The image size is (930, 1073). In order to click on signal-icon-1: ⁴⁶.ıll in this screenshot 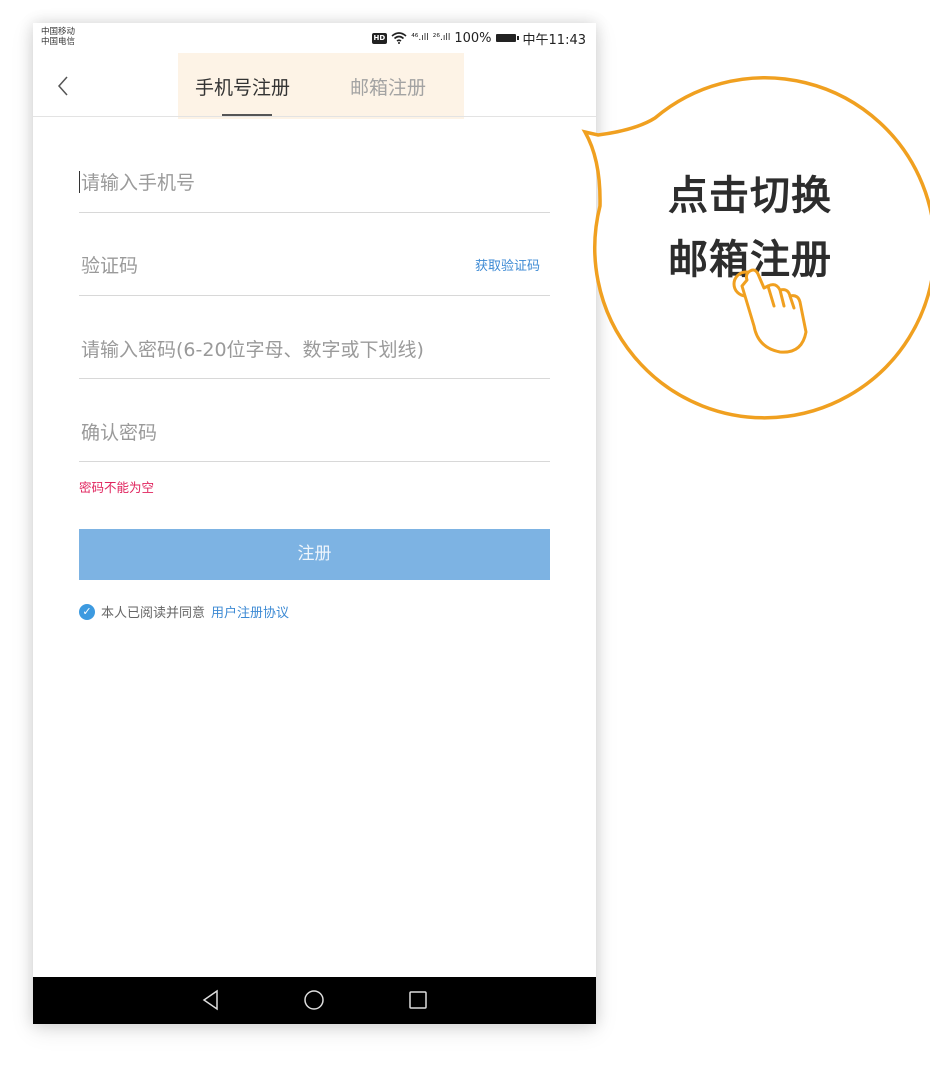, I will do `click(420, 38)`.